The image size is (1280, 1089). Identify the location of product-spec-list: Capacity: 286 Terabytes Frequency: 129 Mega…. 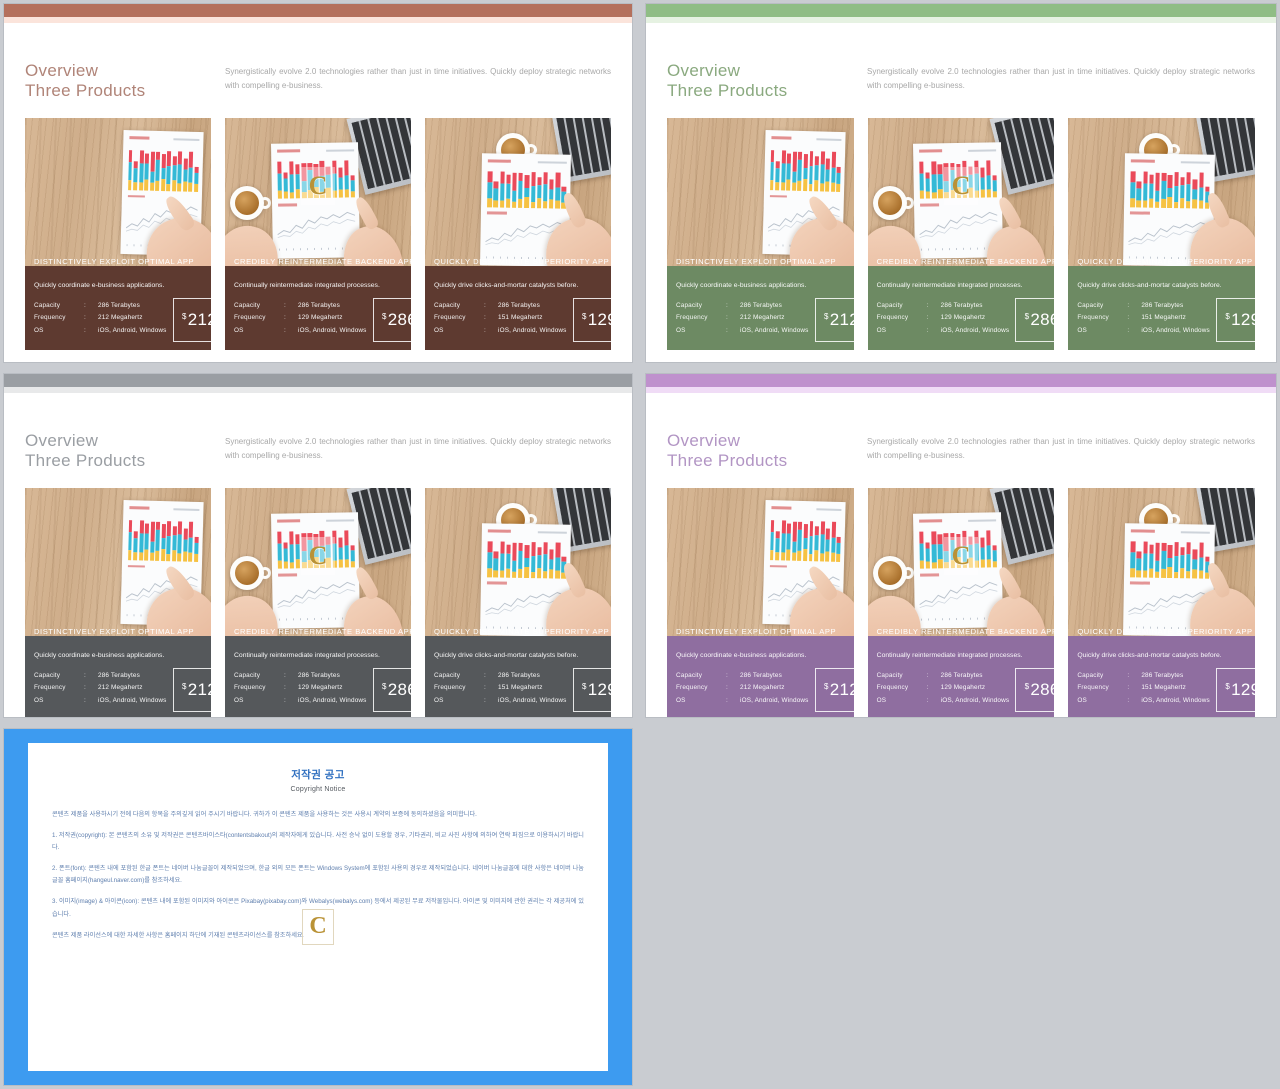
(943, 318).